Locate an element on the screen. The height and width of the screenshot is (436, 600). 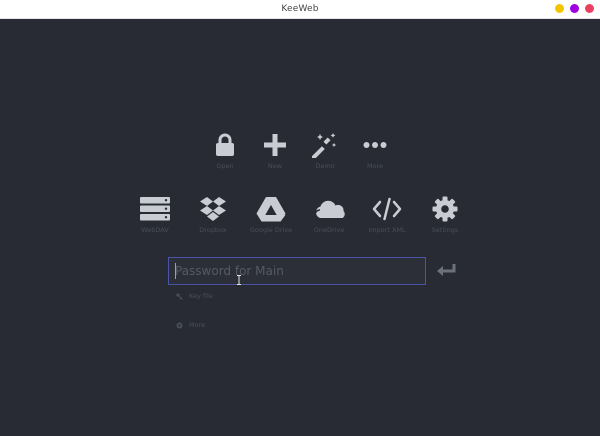
minimize-button is located at coordinates (559, 8).